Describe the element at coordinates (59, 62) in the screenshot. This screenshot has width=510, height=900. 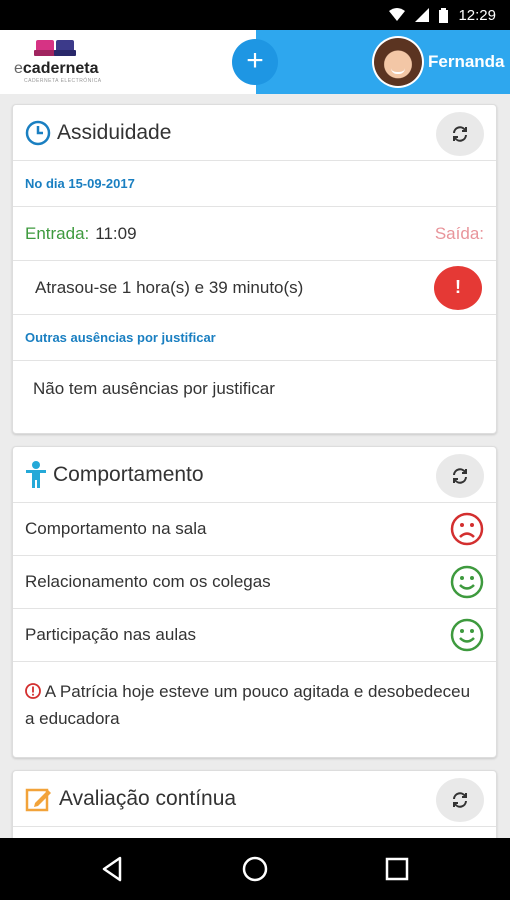
I see `ecaderneta-logo: ecaderneta CADERNETA ELECTRÓNICA` at that location.